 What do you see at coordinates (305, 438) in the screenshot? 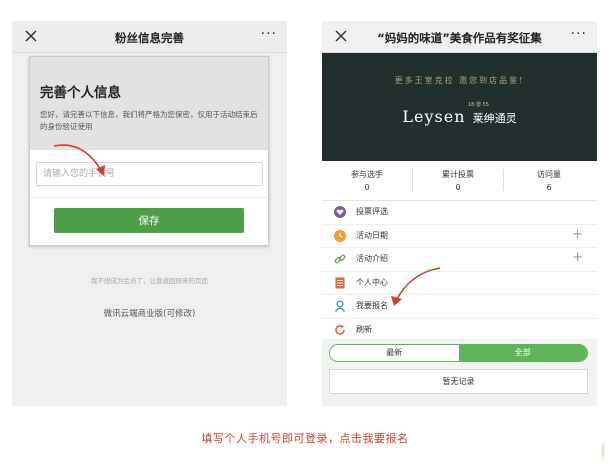
I see `instruction-caption: 填写个人手机号即可登录，点击我要报名` at bounding box center [305, 438].